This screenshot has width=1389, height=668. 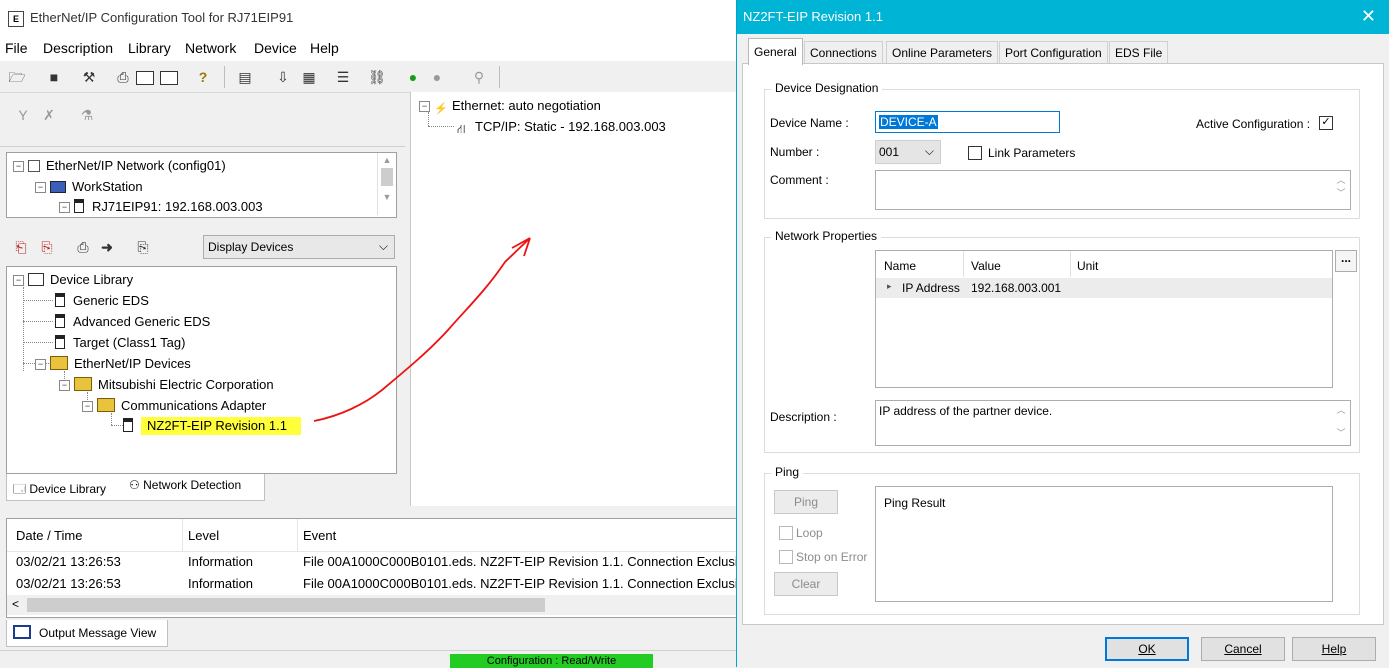 I want to click on comment-label: Comment :, so click(x=799, y=180).